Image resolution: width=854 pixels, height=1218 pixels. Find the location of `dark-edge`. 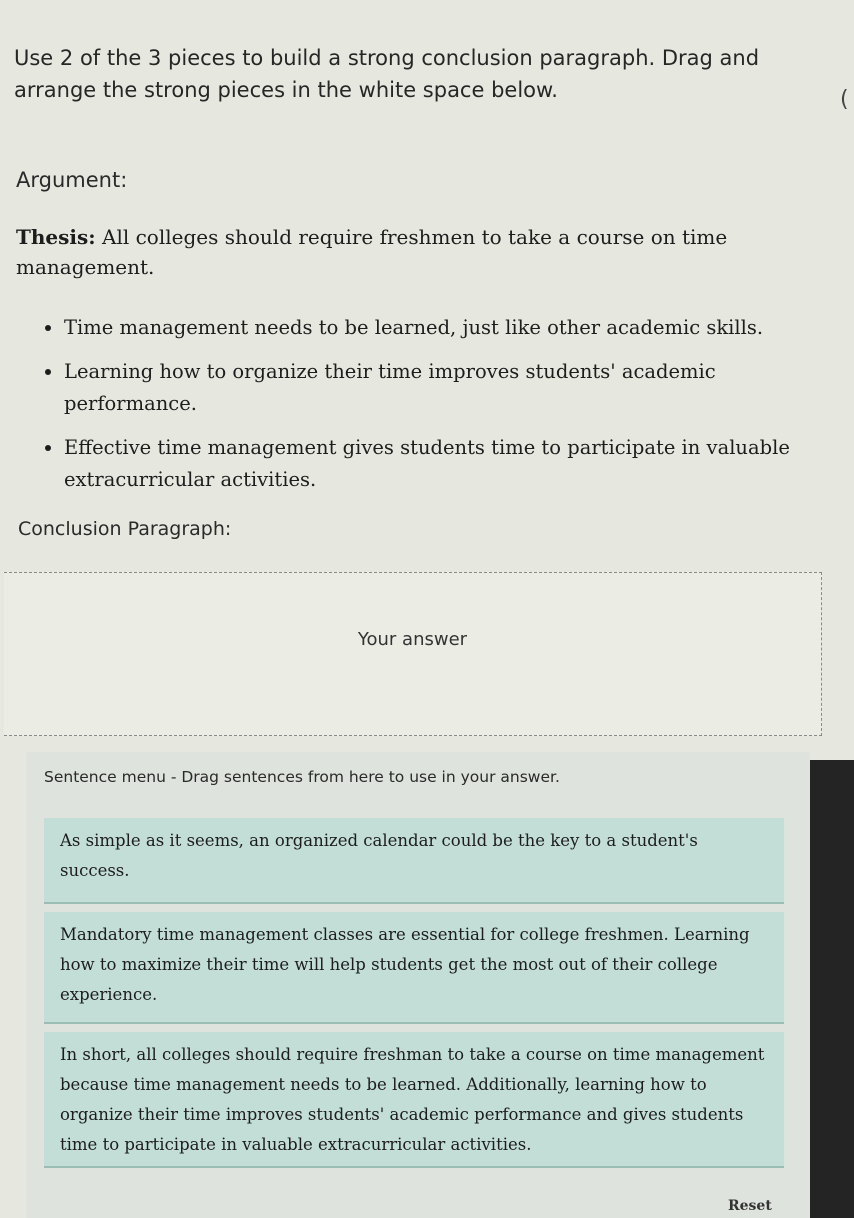

dark-edge is located at coordinates (832, 989).